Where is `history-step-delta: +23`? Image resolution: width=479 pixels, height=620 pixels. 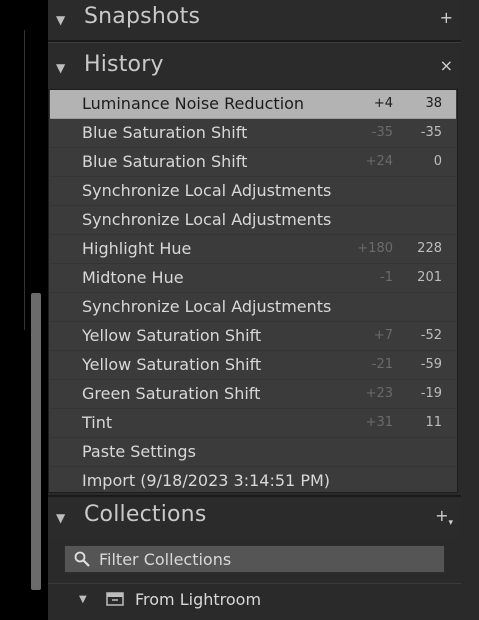
history-step-delta: +23 is located at coordinates (379, 393).